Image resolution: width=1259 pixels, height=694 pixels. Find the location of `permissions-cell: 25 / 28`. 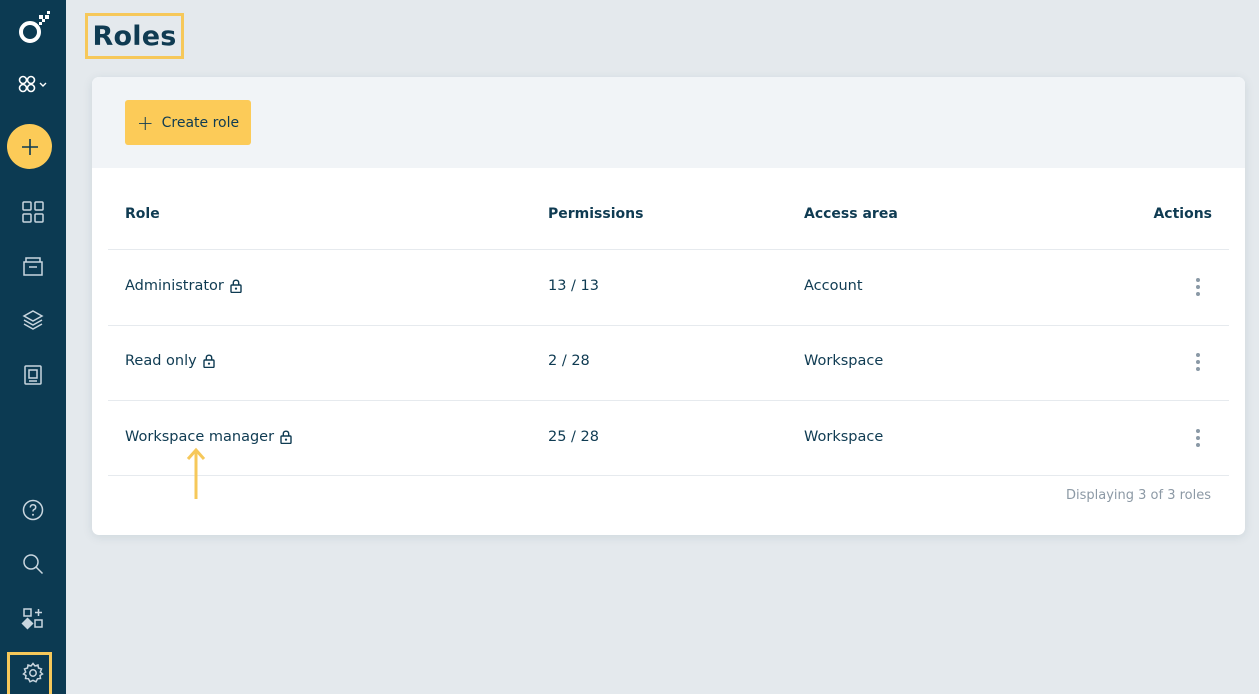

permissions-cell: 25 / 28 is located at coordinates (574, 437).